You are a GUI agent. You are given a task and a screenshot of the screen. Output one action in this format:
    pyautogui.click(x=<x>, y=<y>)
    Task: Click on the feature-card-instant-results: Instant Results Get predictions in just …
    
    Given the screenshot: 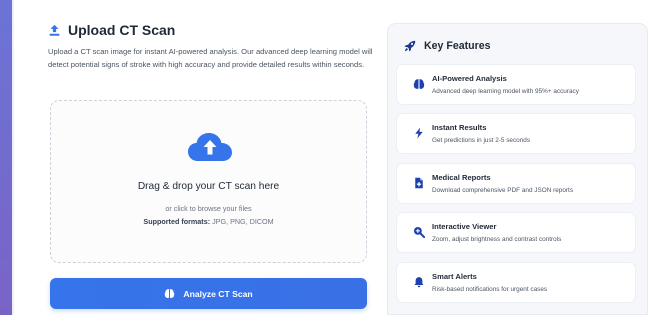 What is the action you would take?
    pyautogui.click(x=516, y=133)
    